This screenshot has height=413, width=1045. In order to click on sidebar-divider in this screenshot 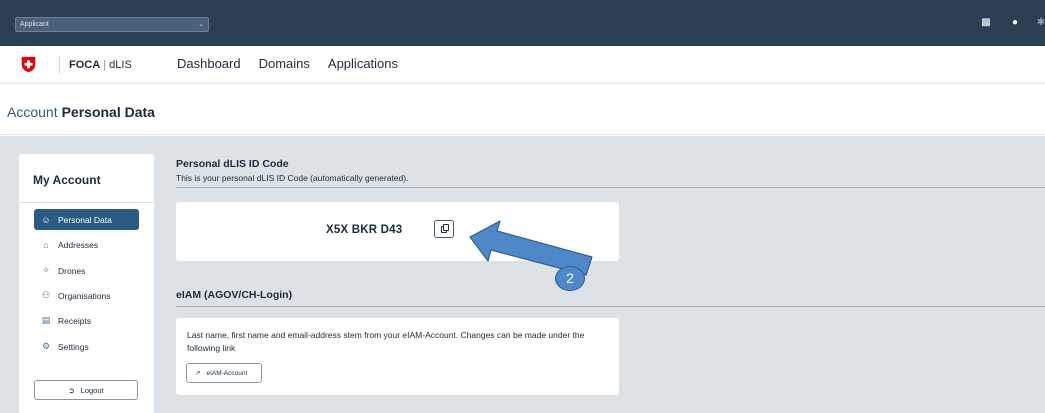, I will do `click(86, 202)`.